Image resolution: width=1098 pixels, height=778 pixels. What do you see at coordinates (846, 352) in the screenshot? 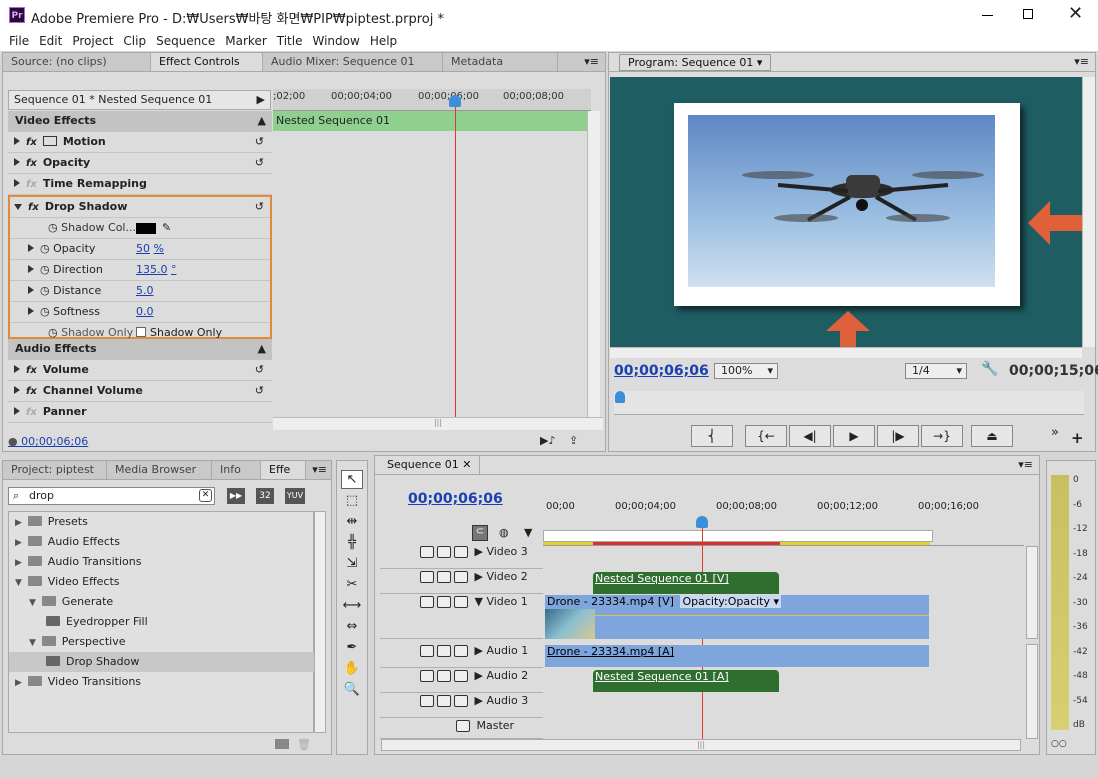
I see `pm-horizontal-scrollbar` at bounding box center [846, 352].